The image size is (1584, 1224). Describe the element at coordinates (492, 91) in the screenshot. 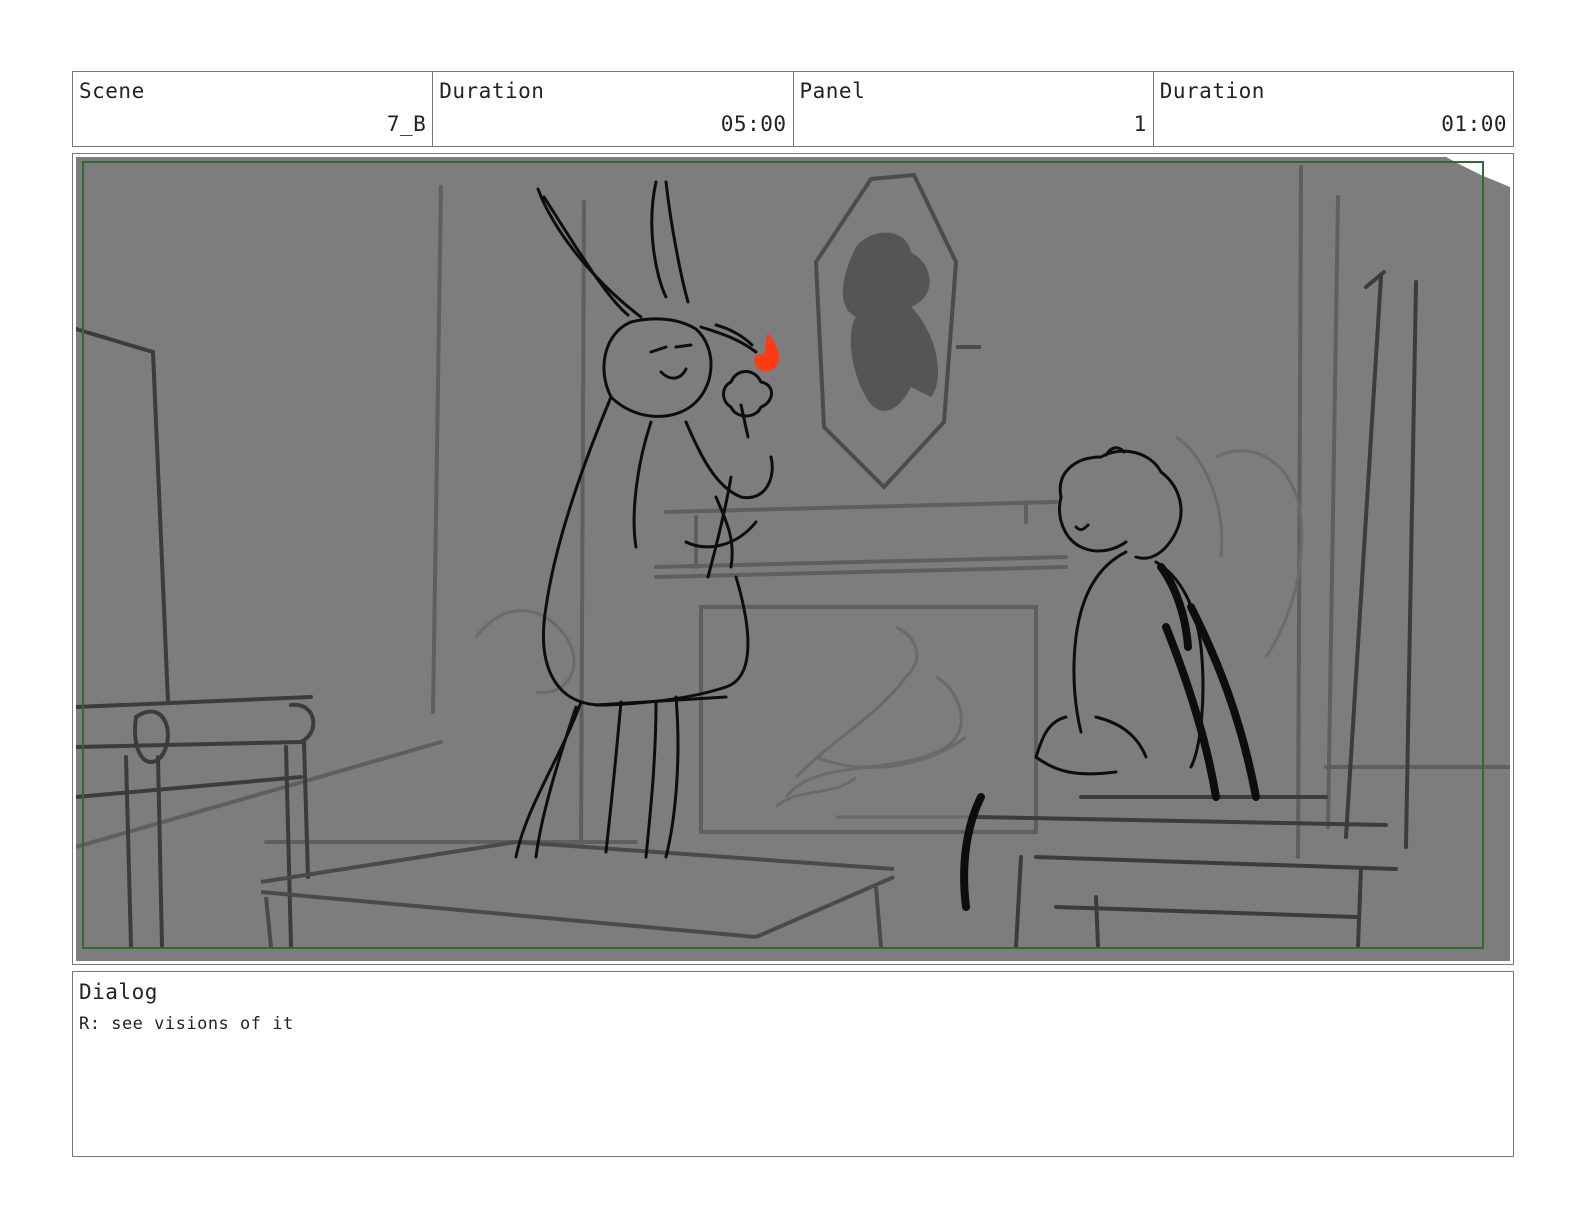

I see `scene-duration-label: Duration` at that location.